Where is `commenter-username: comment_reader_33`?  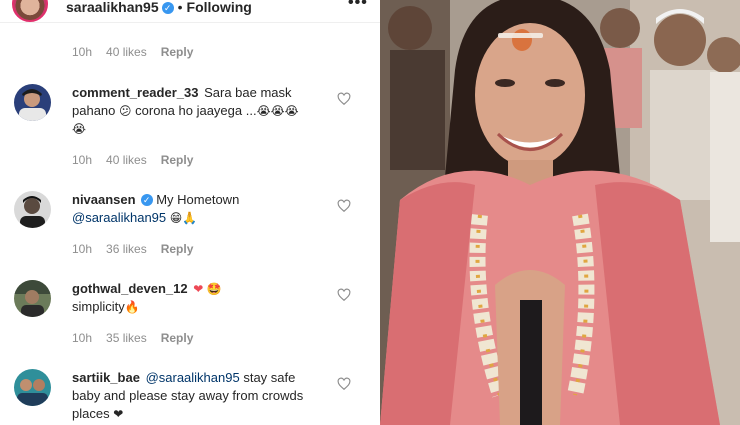
commenter-username: comment_reader_33 is located at coordinates (135, 92).